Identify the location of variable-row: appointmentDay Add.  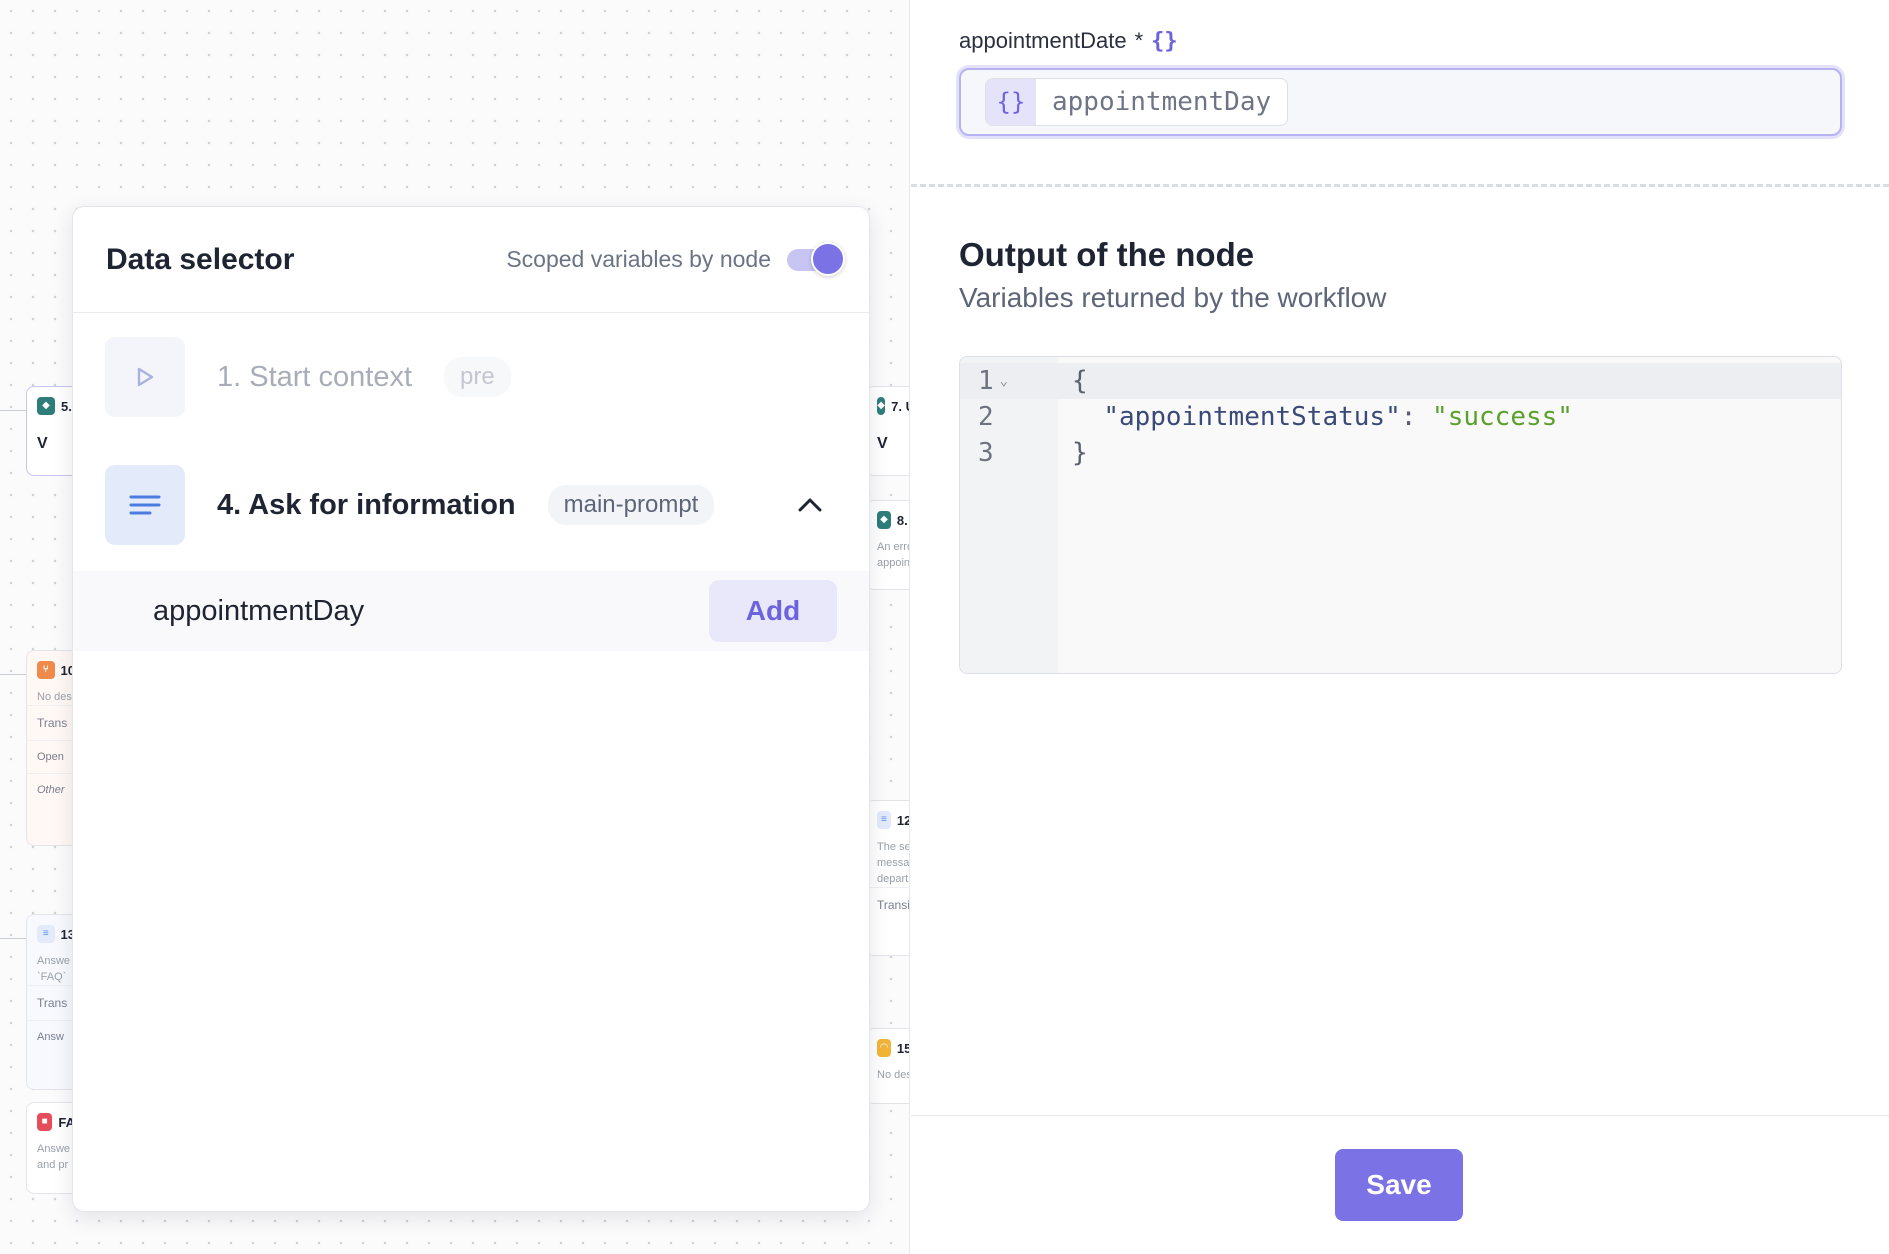
(471, 611).